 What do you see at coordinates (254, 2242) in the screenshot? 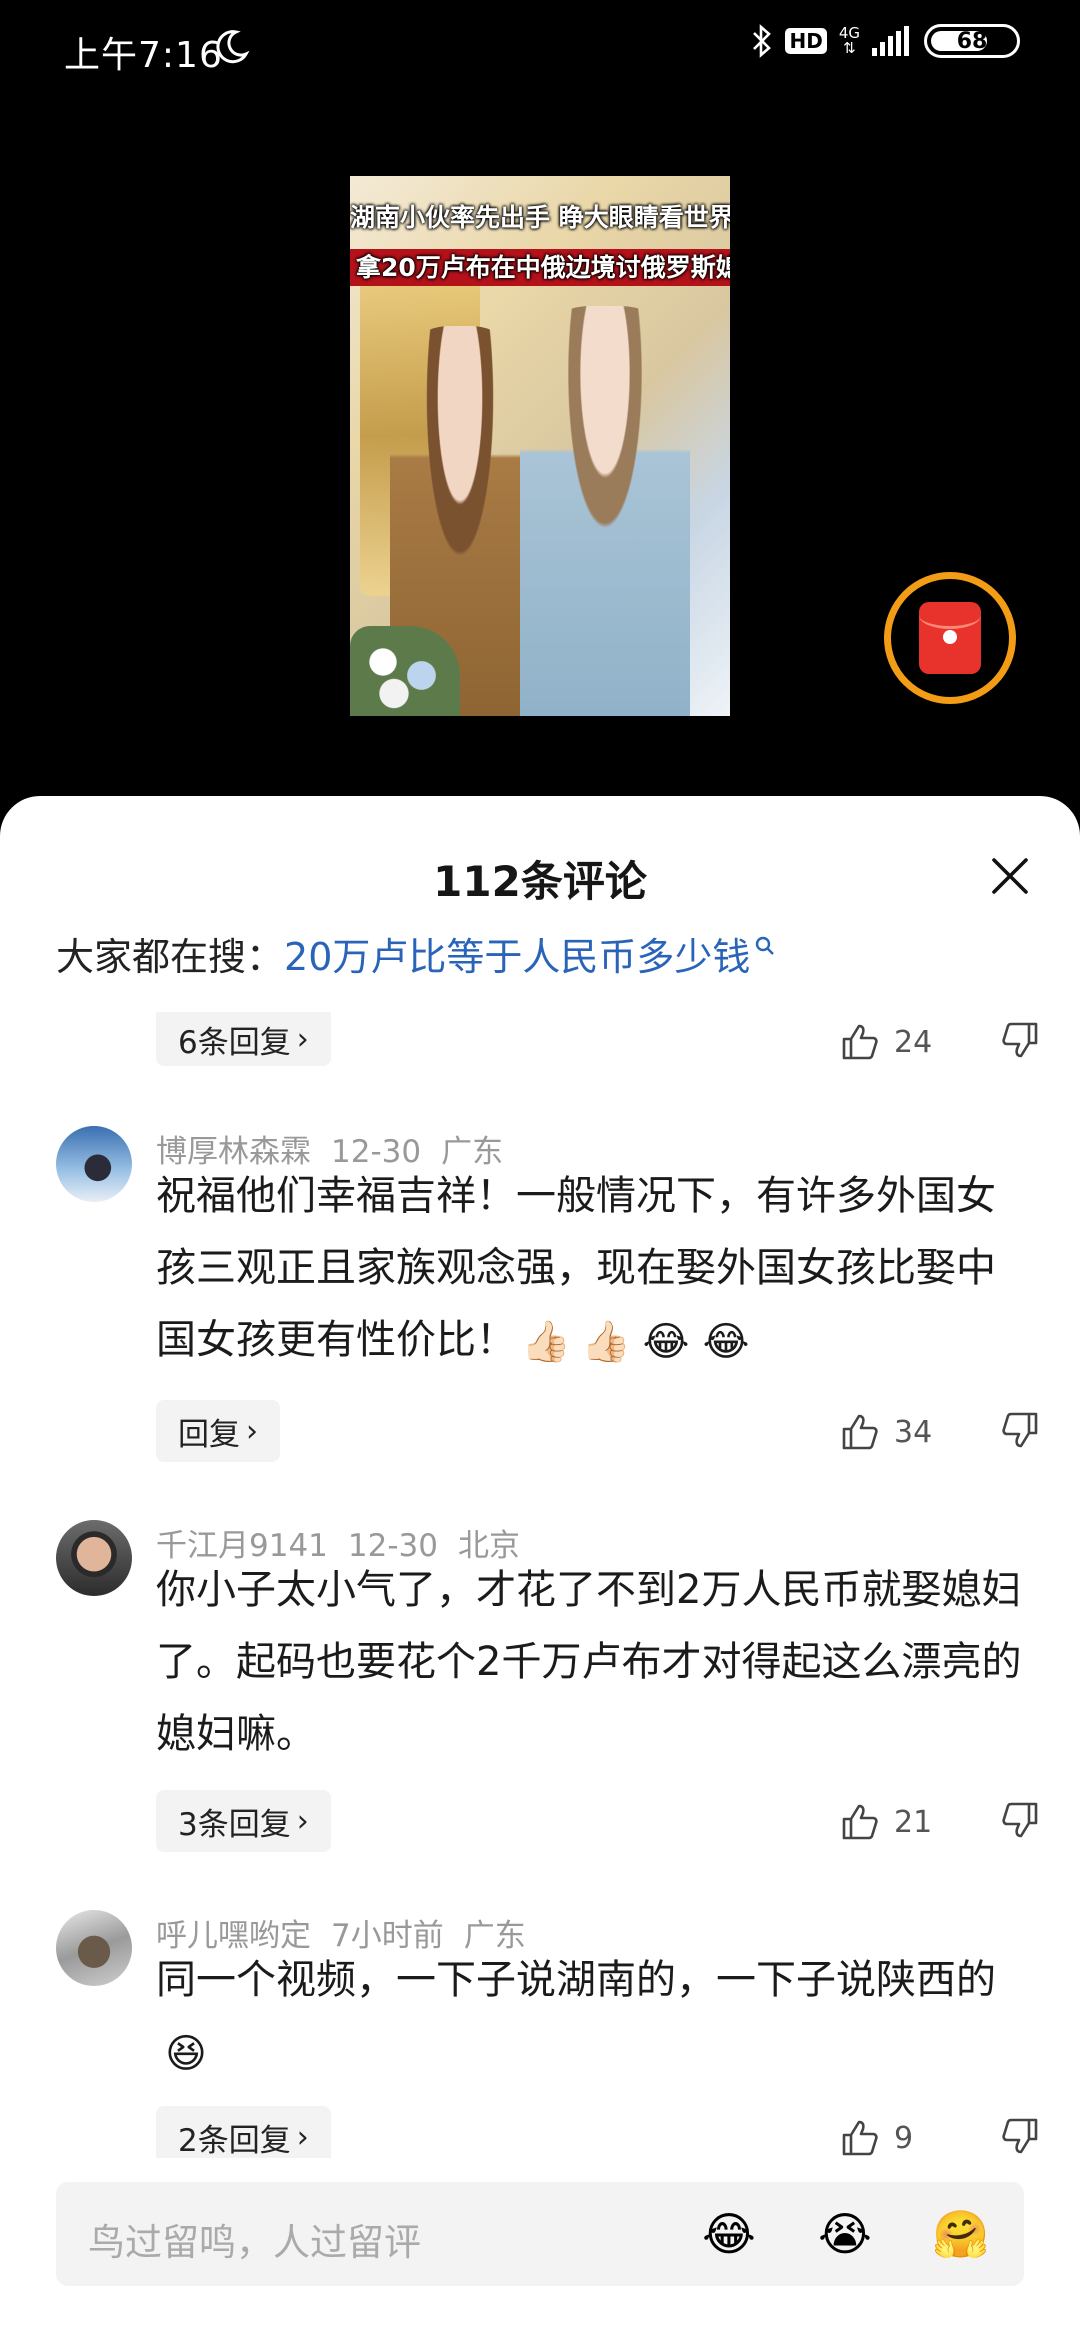
I see `comment-input-placeholder: 鸟过留鸣，人过留评` at bounding box center [254, 2242].